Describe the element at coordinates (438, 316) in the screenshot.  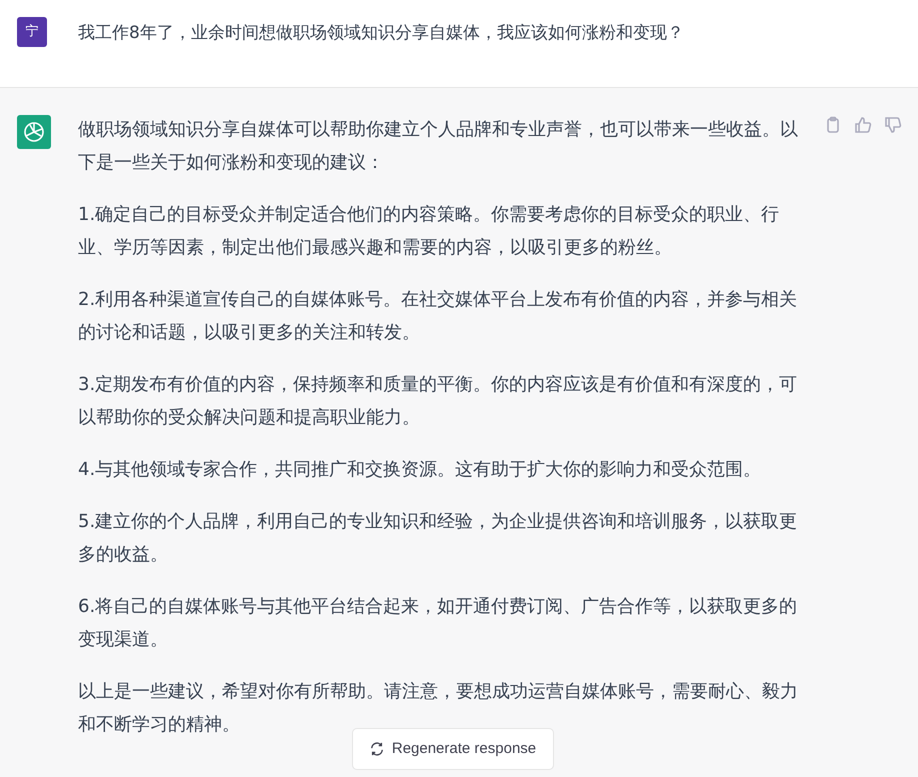
I see `answer-paragraph: 2.利用各种渠道宣传自己的自媒体账号。在社交媒体平台上发布有价值的内容，并参与相关的讨论和话题，以吸引更多的关注和转发。` at that location.